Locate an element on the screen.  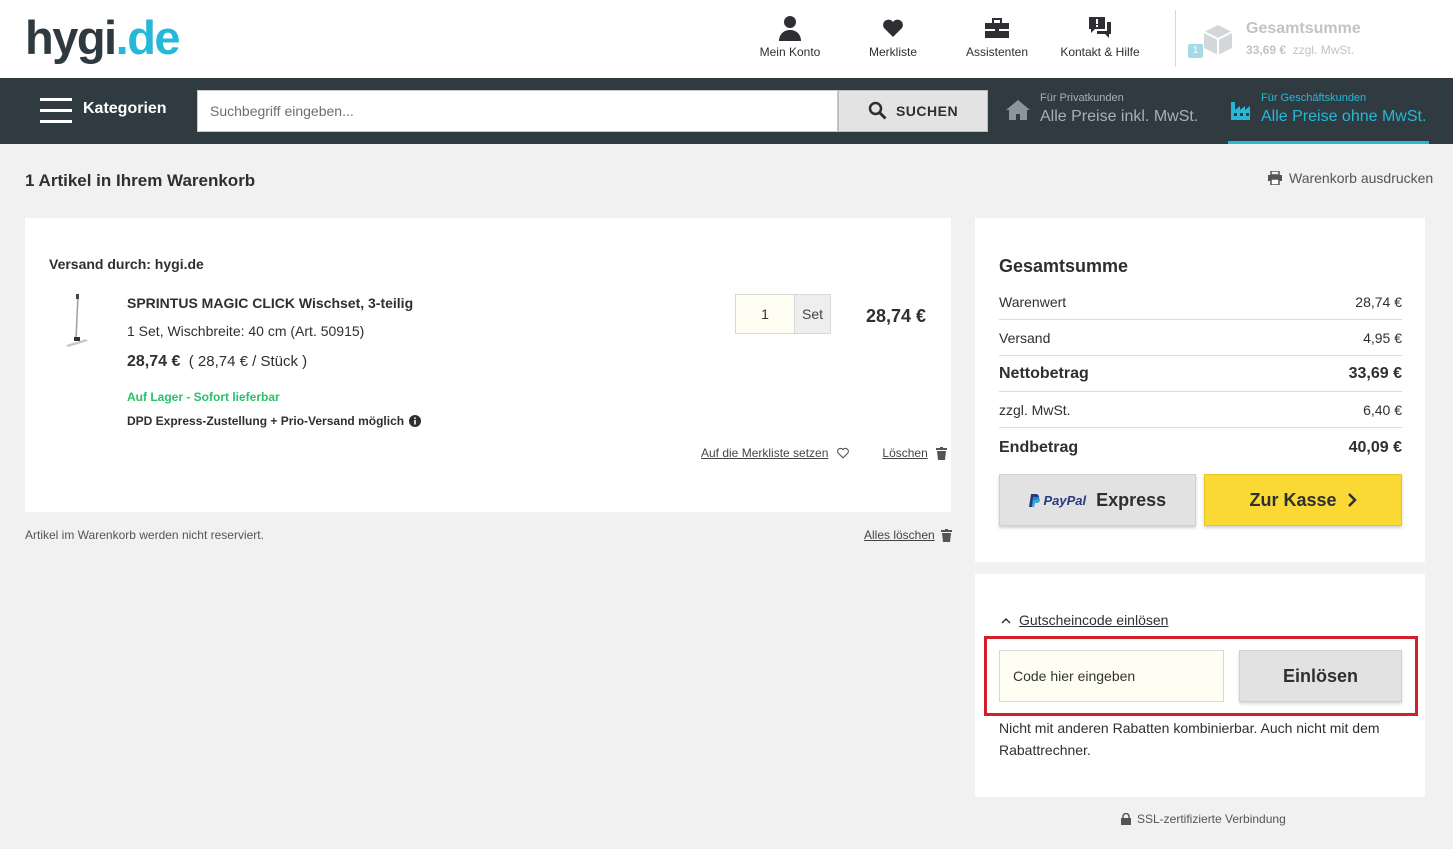
nav-label: Kontakt & Hilfe is located at coordinates (1100, 52).